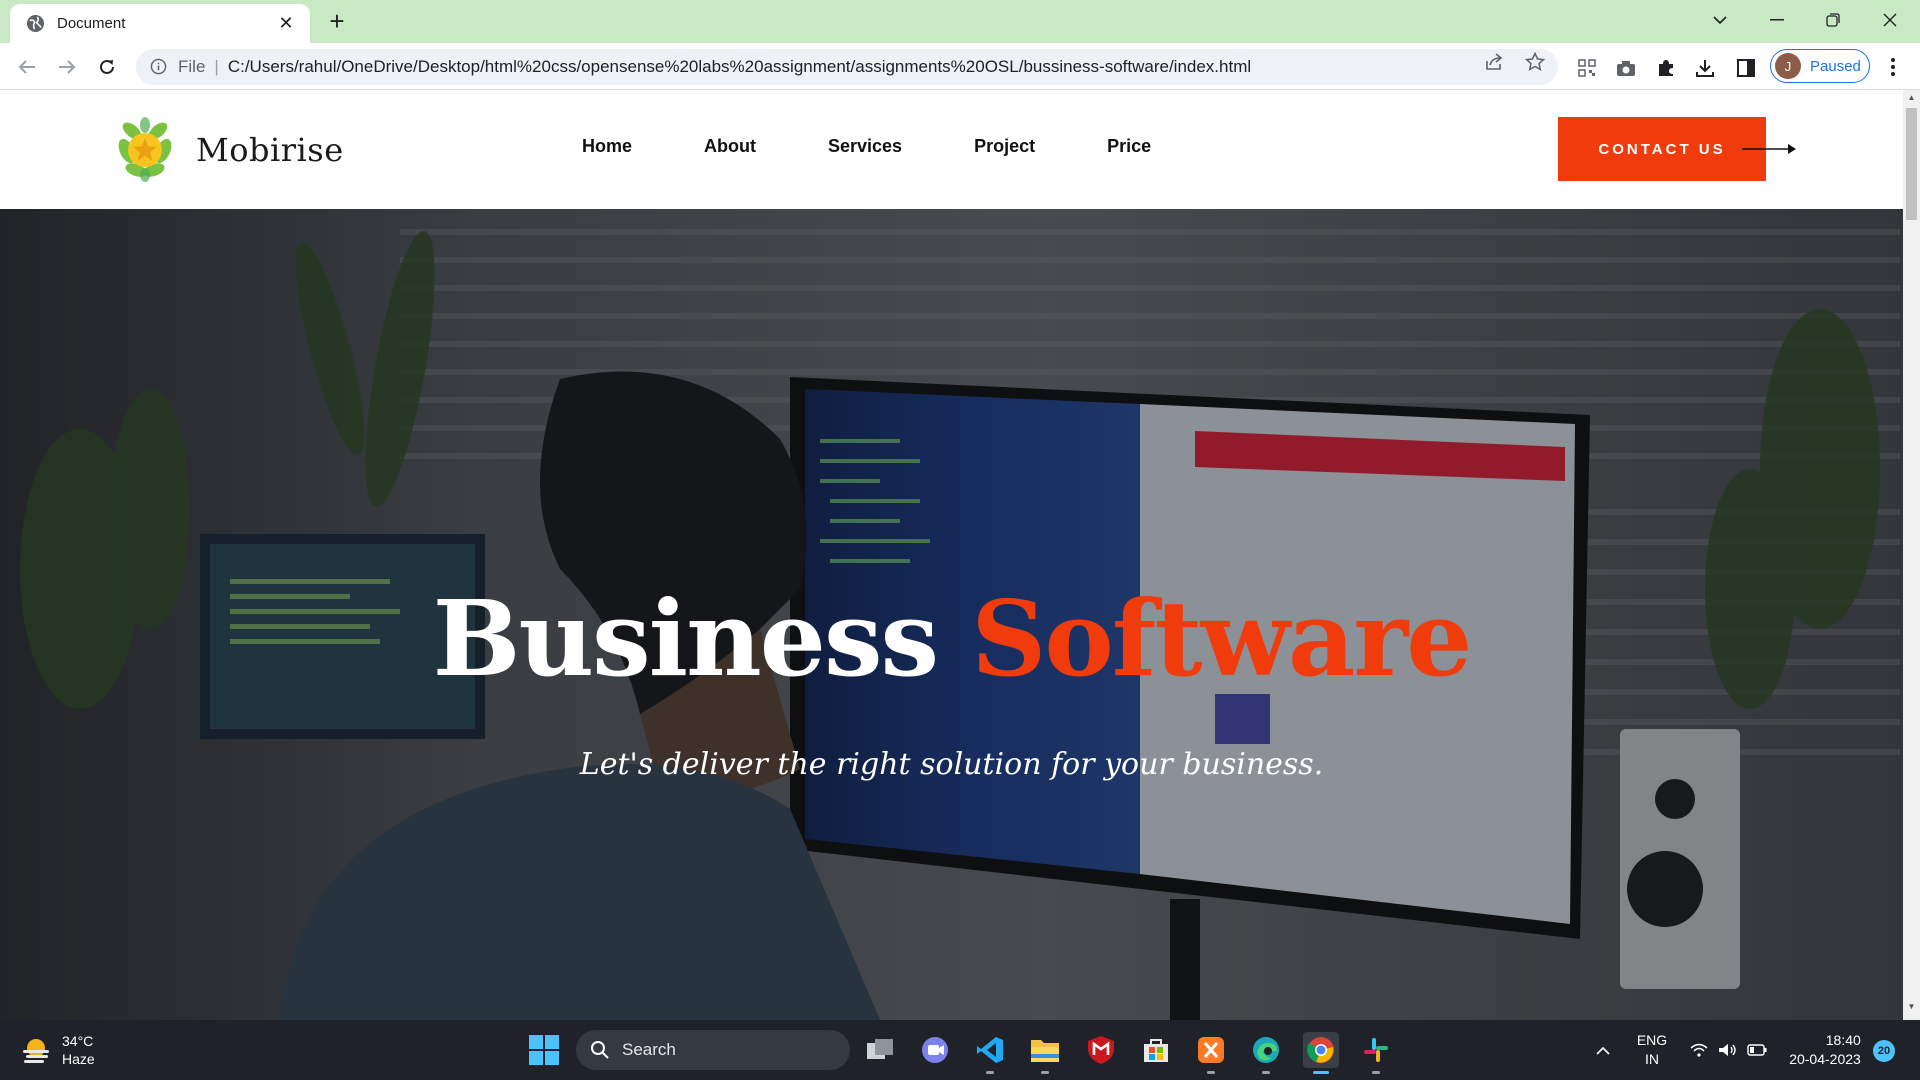 This screenshot has width=1920, height=1080. I want to click on weather-description: Haze, so click(78, 1059).